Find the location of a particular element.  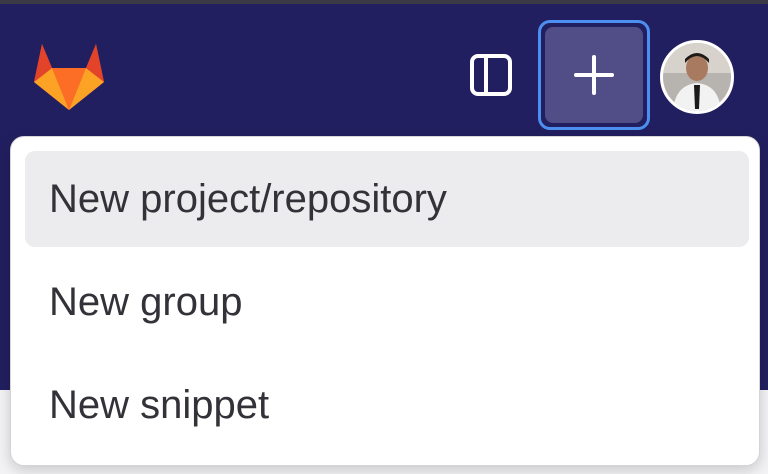

create-new-button is located at coordinates (594, 75).